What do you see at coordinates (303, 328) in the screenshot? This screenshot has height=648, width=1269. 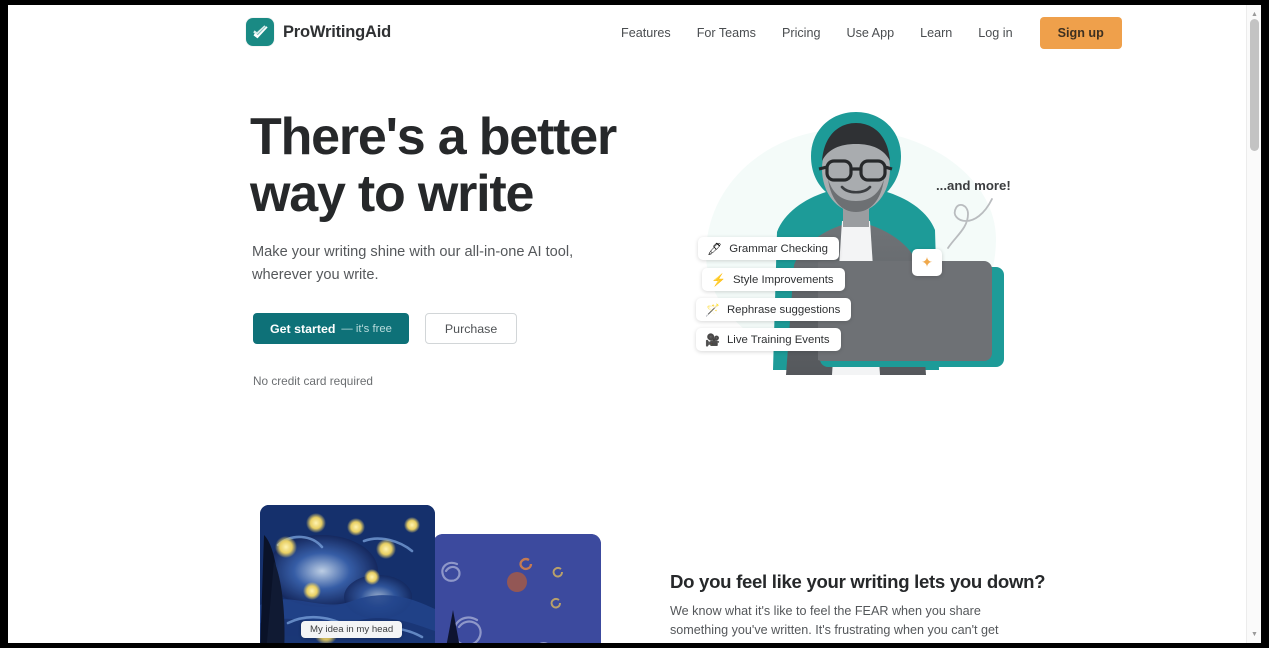 I see `get-started-label: Get started` at bounding box center [303, 328].